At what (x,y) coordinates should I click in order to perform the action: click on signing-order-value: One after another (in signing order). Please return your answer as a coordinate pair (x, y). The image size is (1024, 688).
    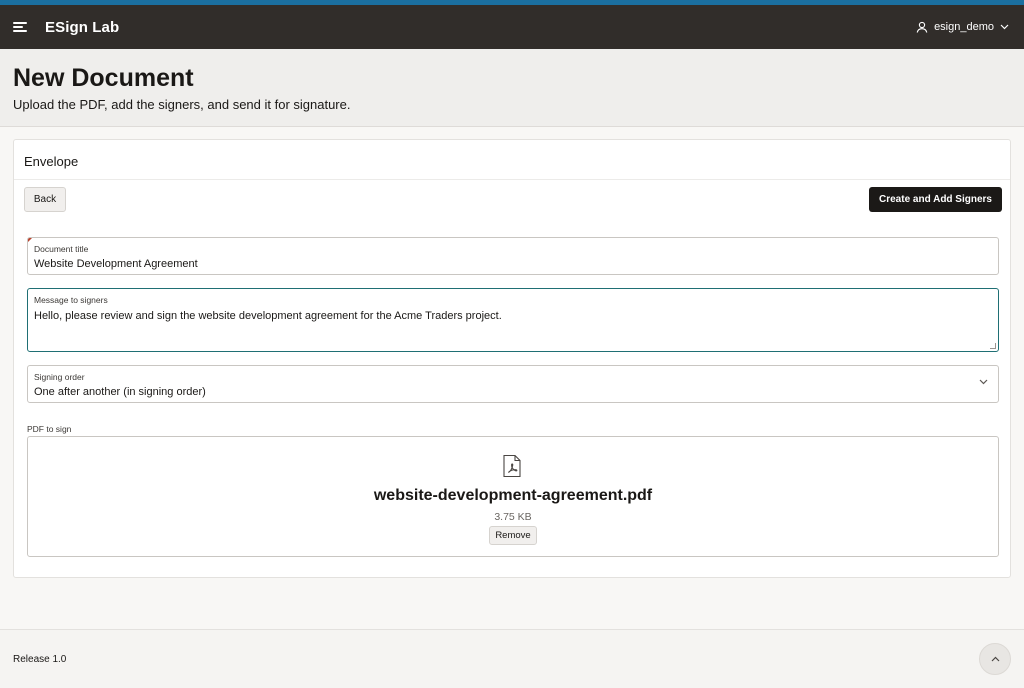
    Looking at the image, I should click on (120, 392).